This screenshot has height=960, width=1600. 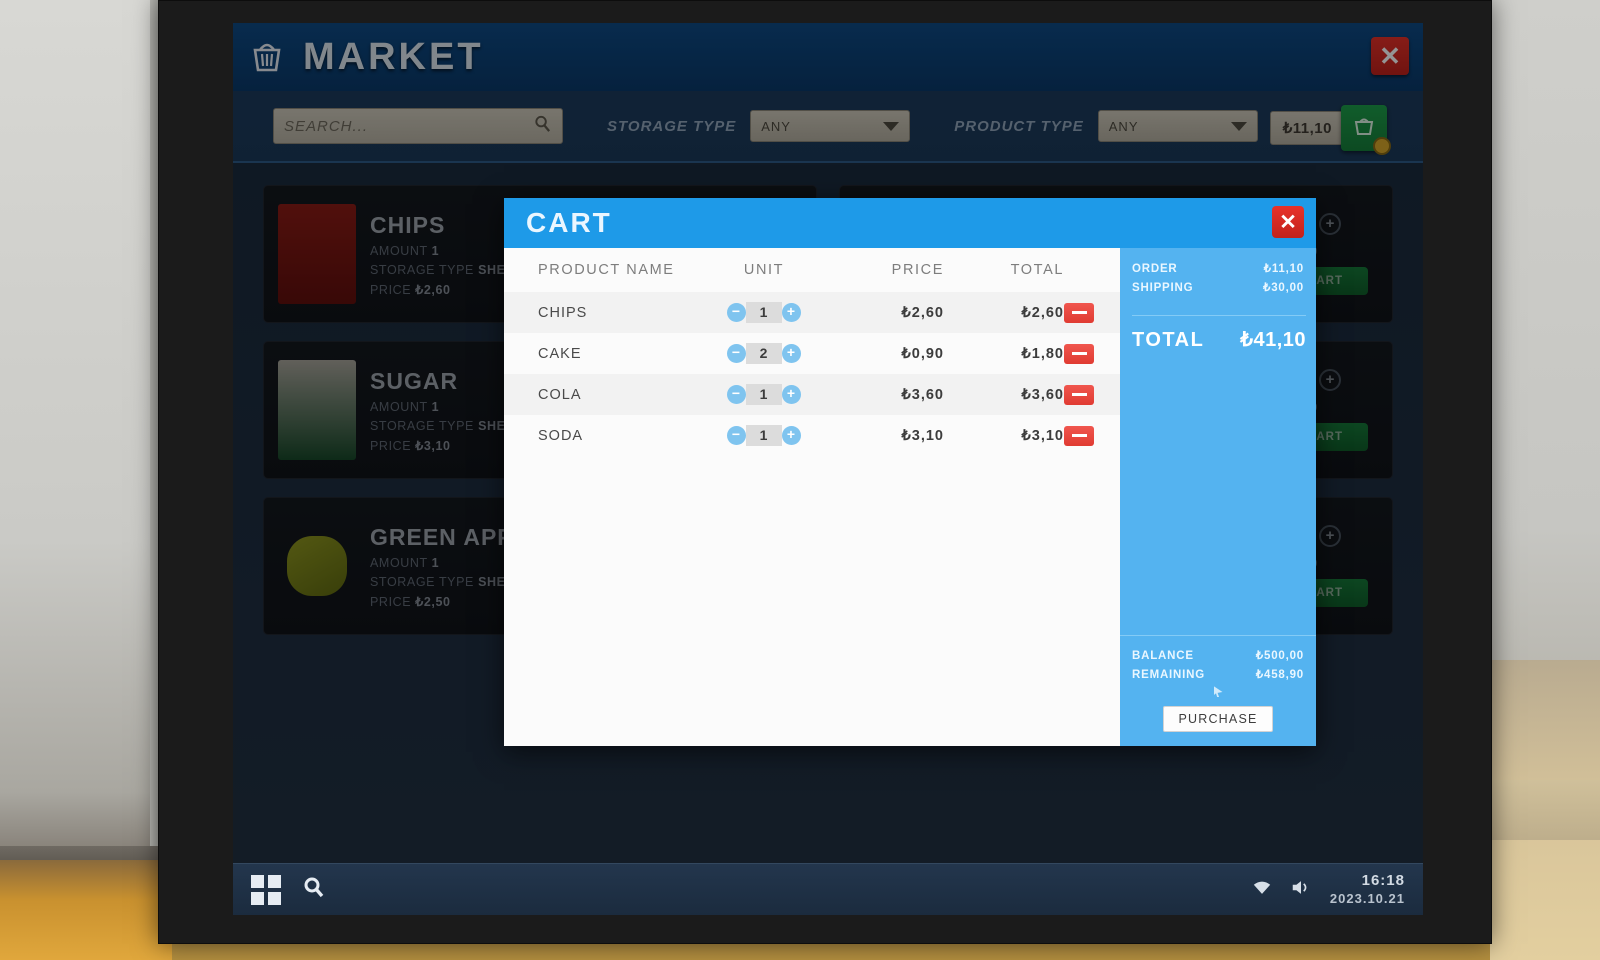 What do you see at coordinates (1364, 126) in the screenshot?
I see `cart-icon` at bounding box center [1364, 126].